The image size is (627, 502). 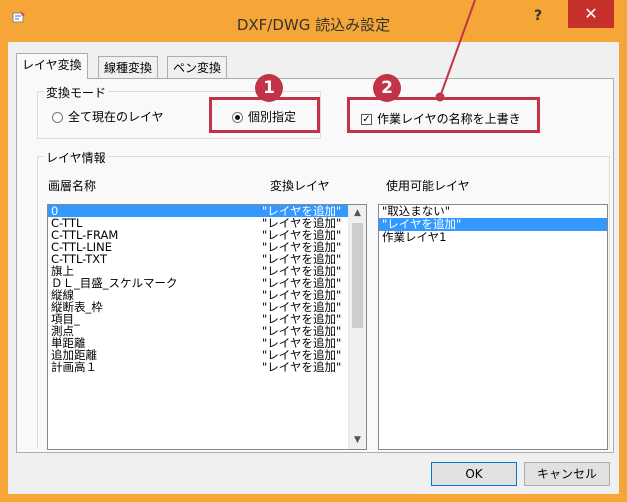 What do you see at coordinates (357, 213) in the screenshot?
I see `scroll-up-icon: ▲` at bounding box center [357, 213].